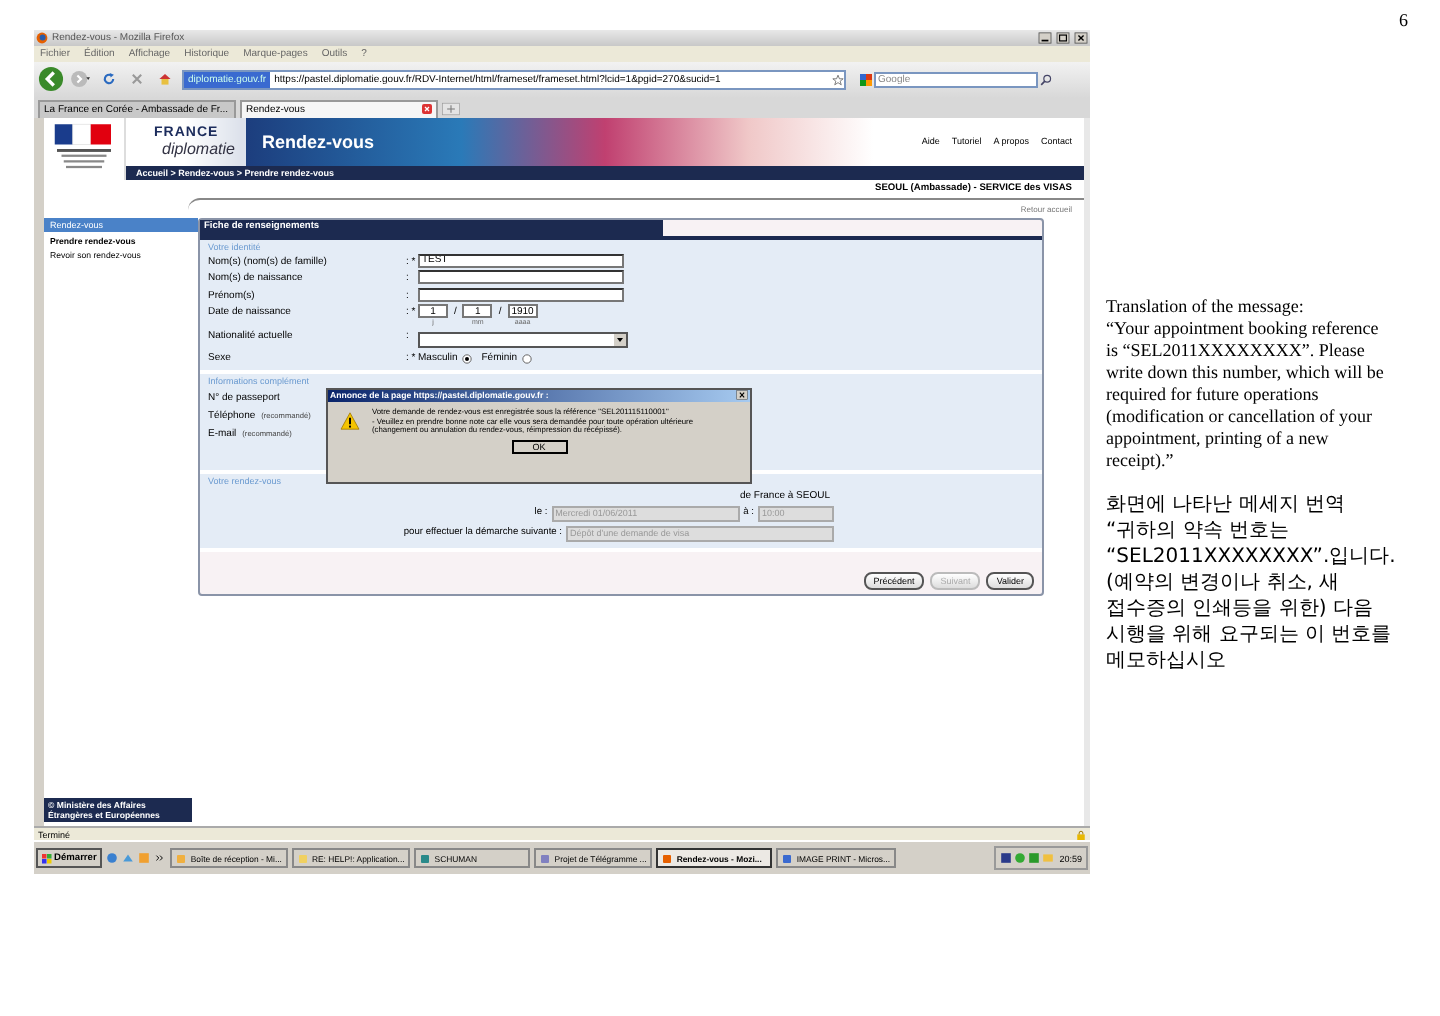  I want to click on warning-icon, so click(350, 420).